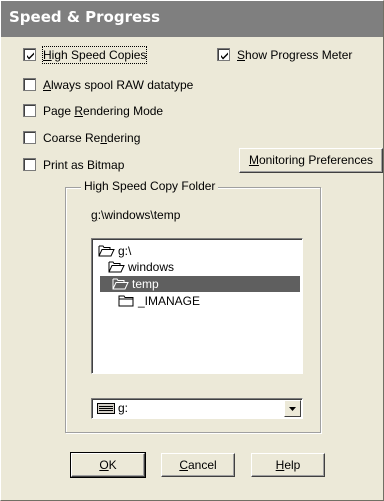  I want to click on help-button: Help, so click(288, 465).